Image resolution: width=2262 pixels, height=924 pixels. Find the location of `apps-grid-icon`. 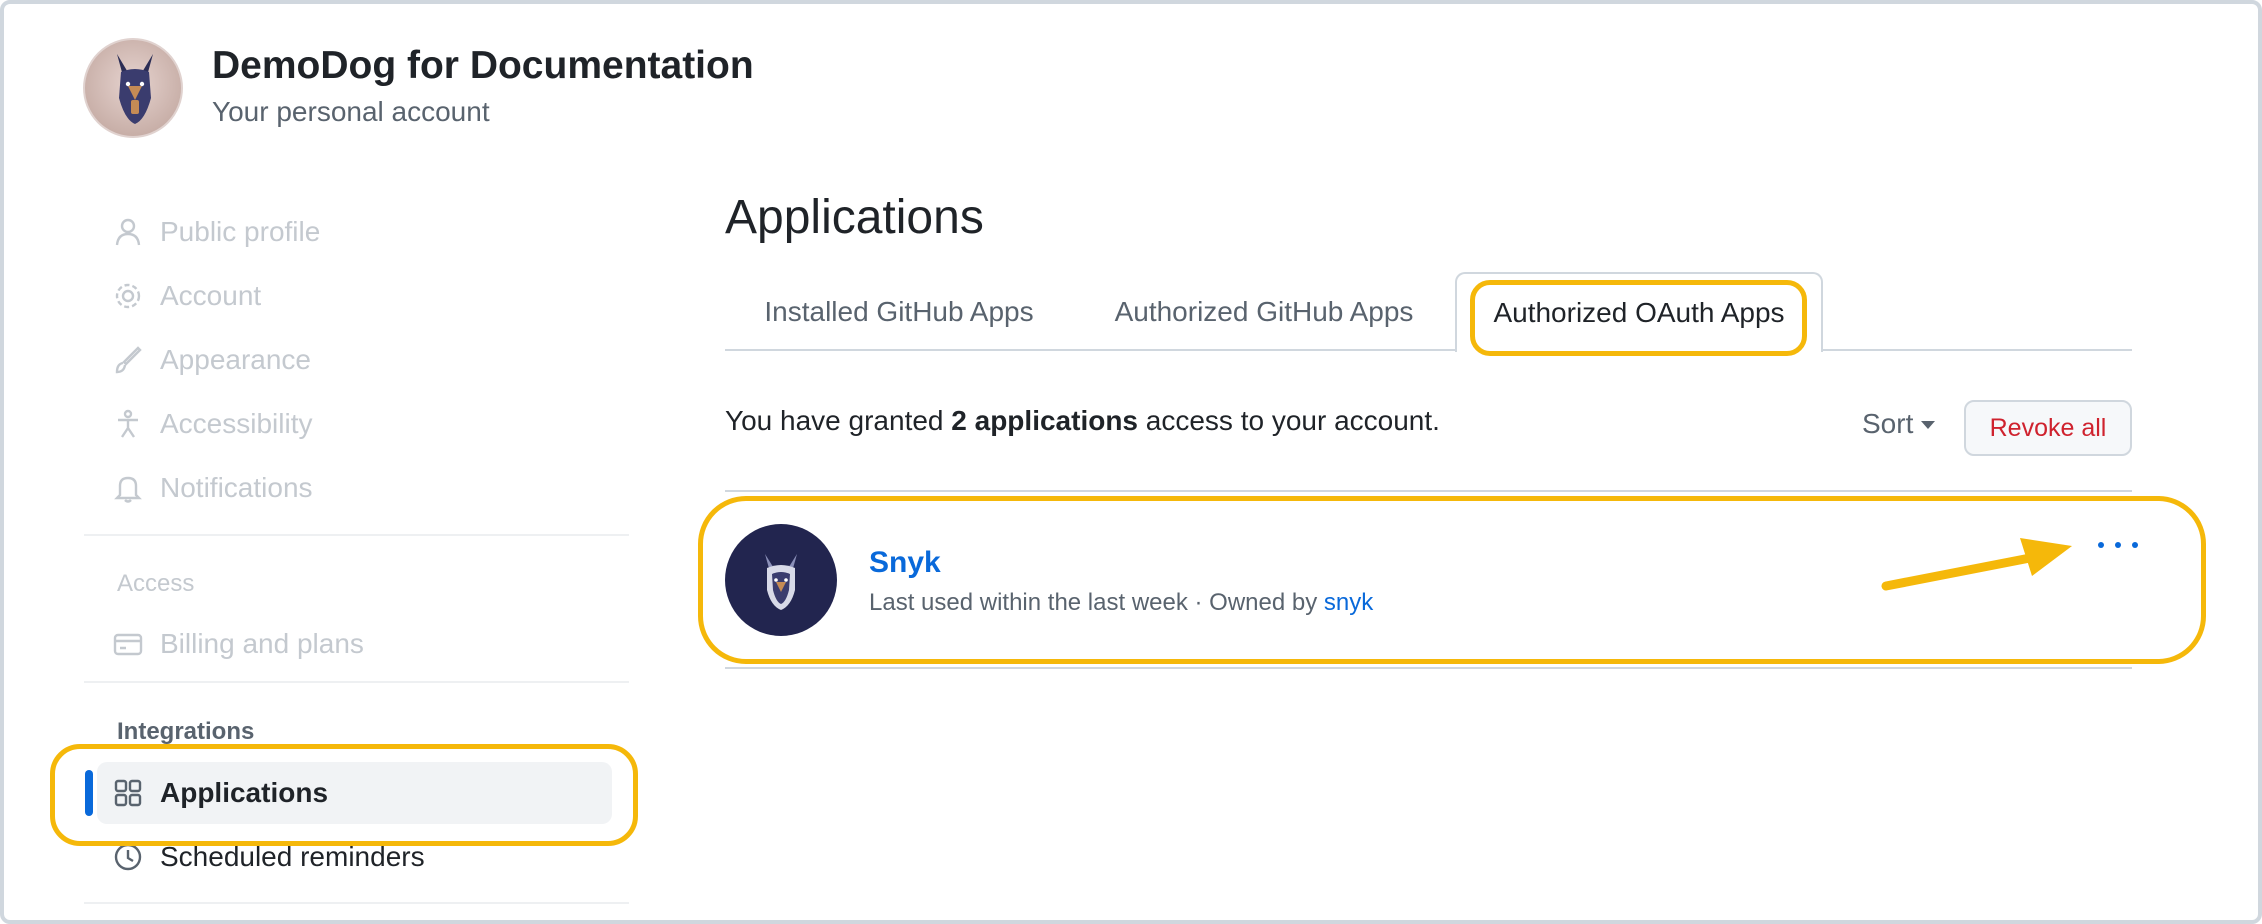

apps-grid-icon is located at coordinates (128, 793).